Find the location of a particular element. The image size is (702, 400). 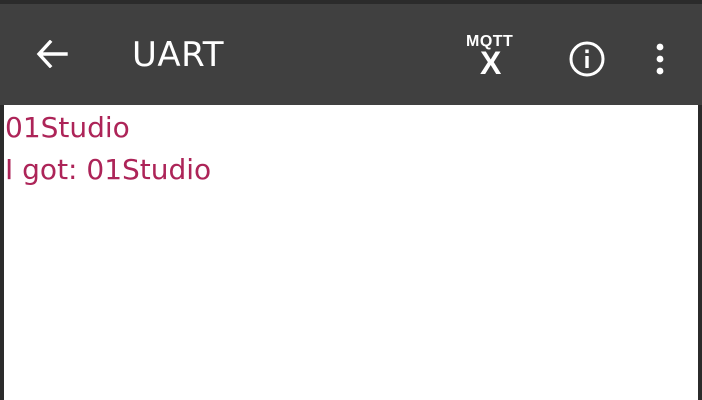

more-vertical-icon is located at coordinates (660, 59).